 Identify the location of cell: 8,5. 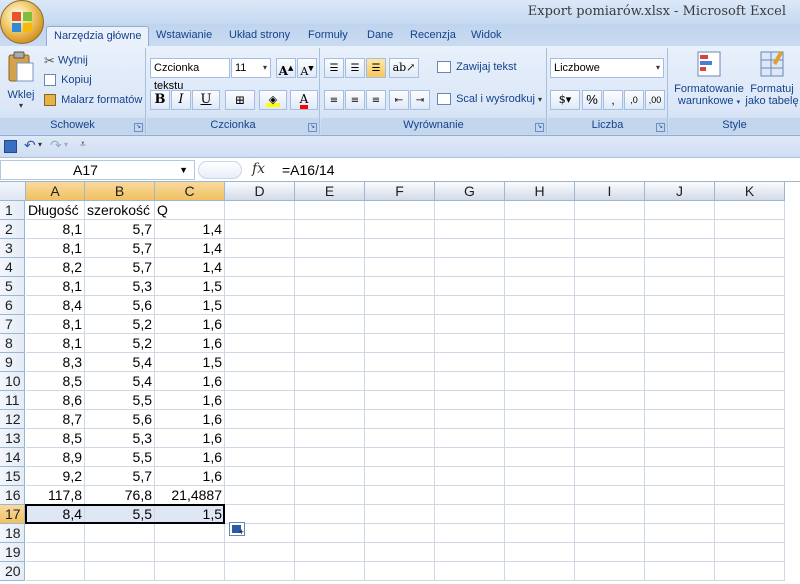
(55, 438).